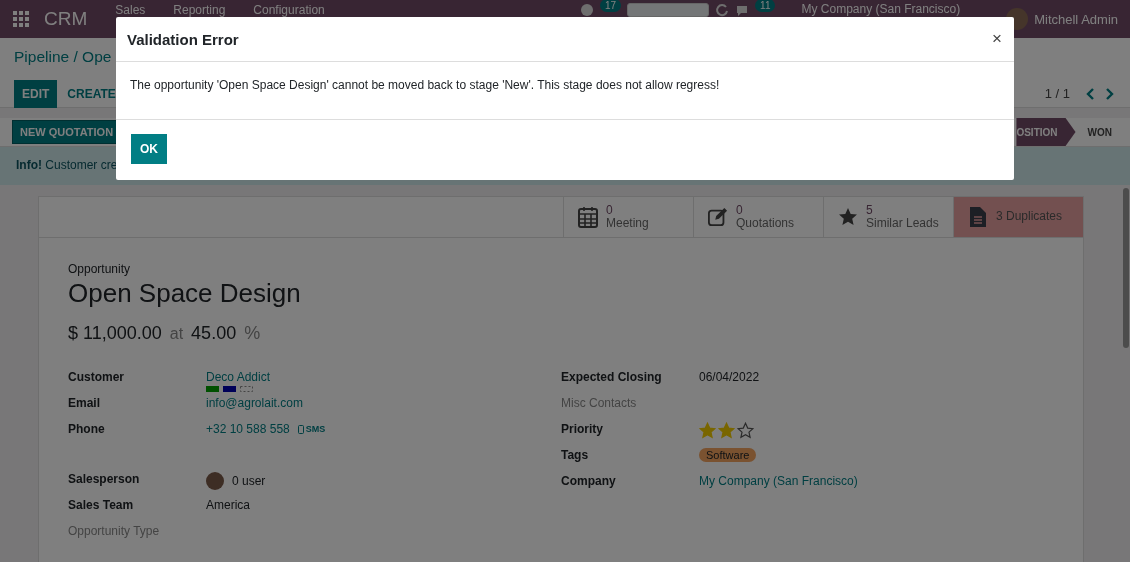  I want to click on edit-icon, so click(718, 217).